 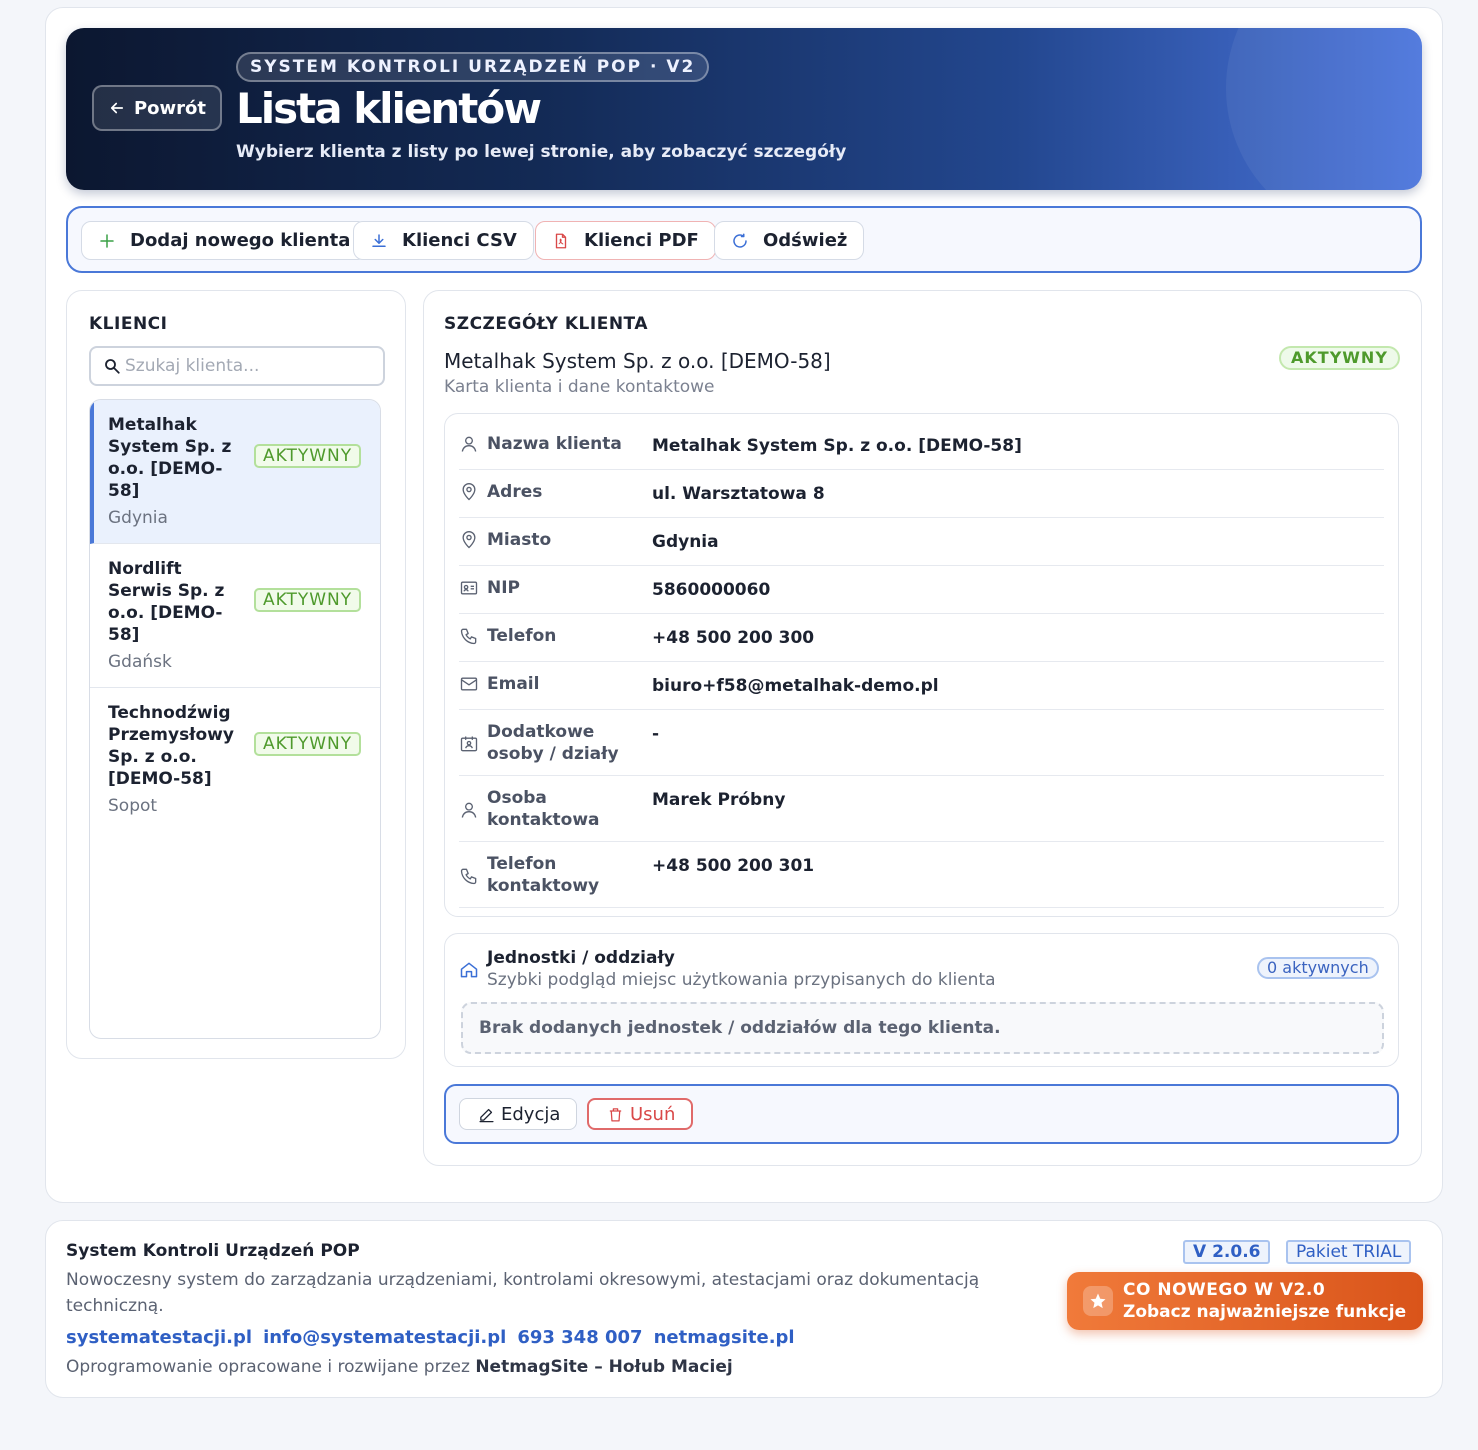 What do you see at coordinates (554, 444) in the screenshot?
I see `field-label: Nazwa klienta` at bounding box center [554, 444].